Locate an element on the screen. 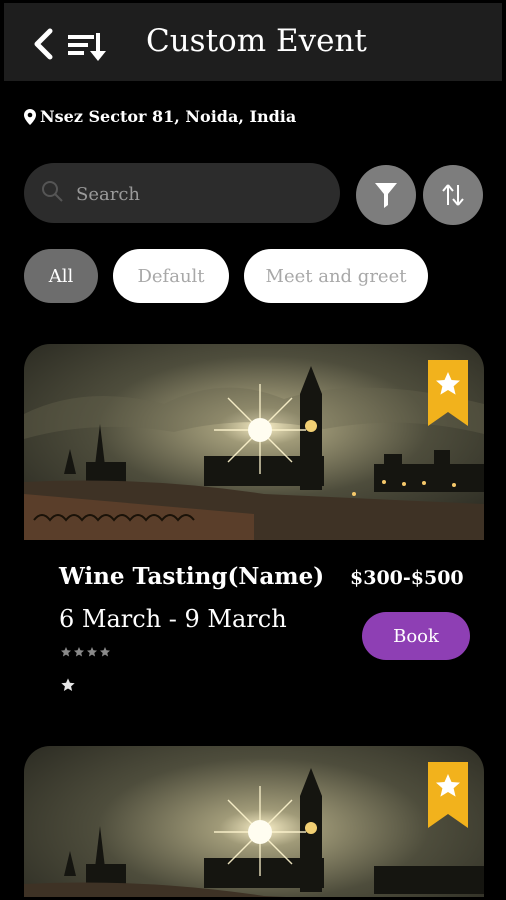 The image size is (506, 900). location-pin-icon is located at coordinates (30, 116).